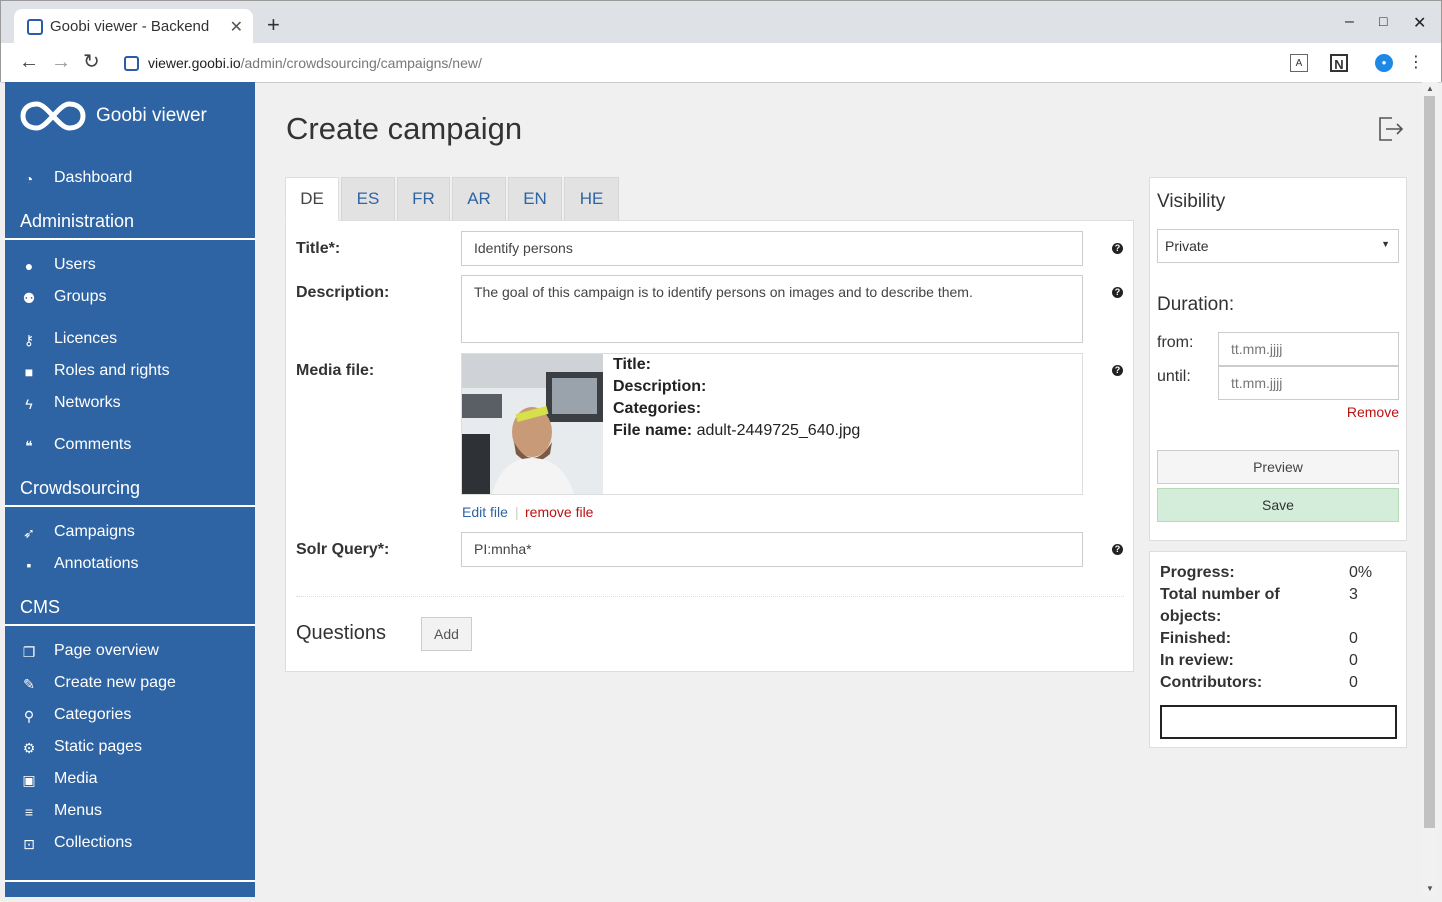 This screenshot has width=1442, height=902. Describe the element at coordinates (29, 652) in the screenshot. I see `copy-icon: ❐` at that location.